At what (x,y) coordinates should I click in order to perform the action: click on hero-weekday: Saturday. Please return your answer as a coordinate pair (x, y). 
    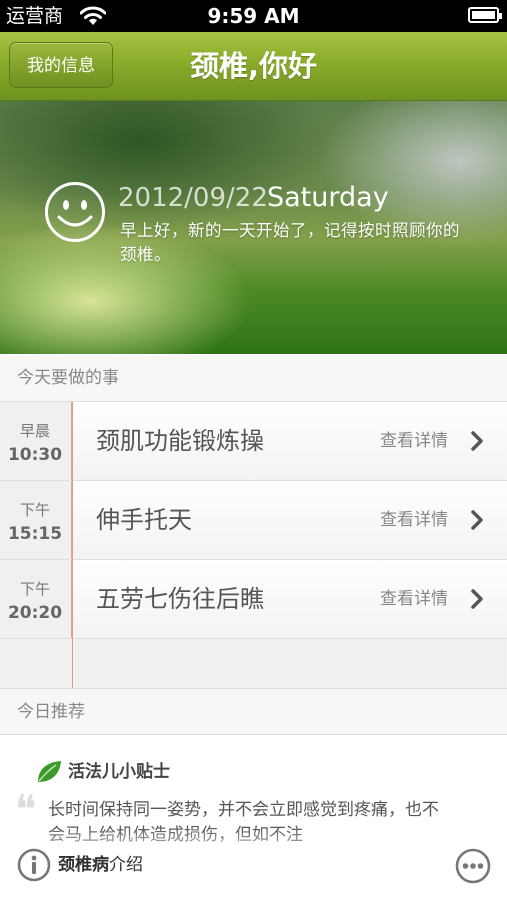
    Looking at the image, I should click on (328, 197).